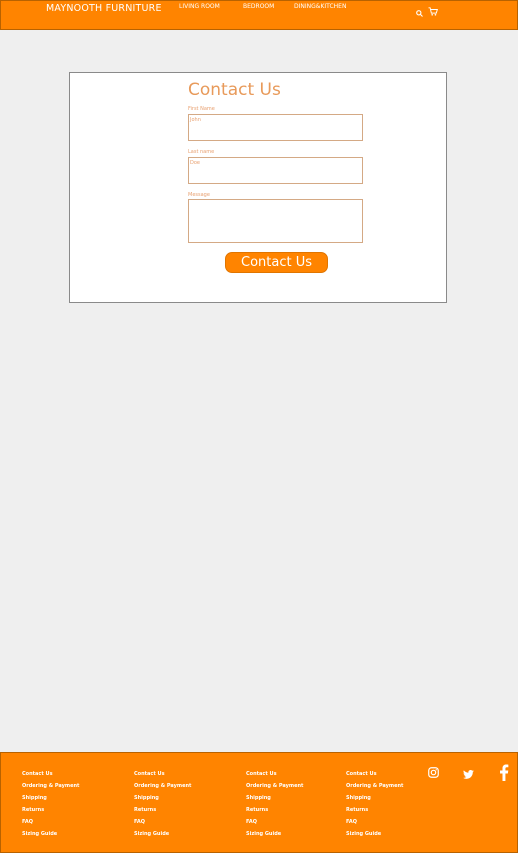  I want to click on twitter-icon, so click(468, 775).